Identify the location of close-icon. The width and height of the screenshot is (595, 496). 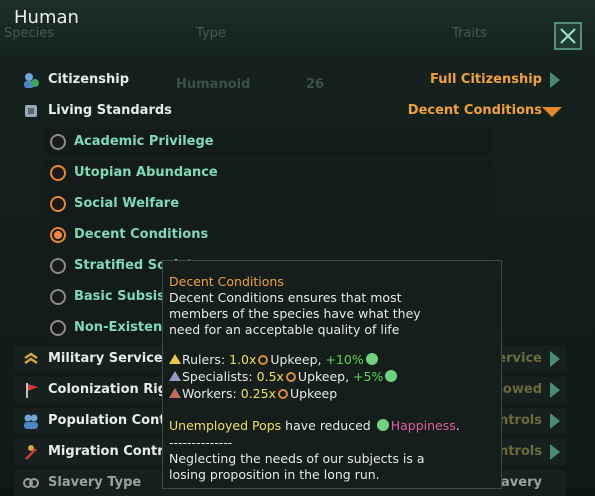
(568, 36).